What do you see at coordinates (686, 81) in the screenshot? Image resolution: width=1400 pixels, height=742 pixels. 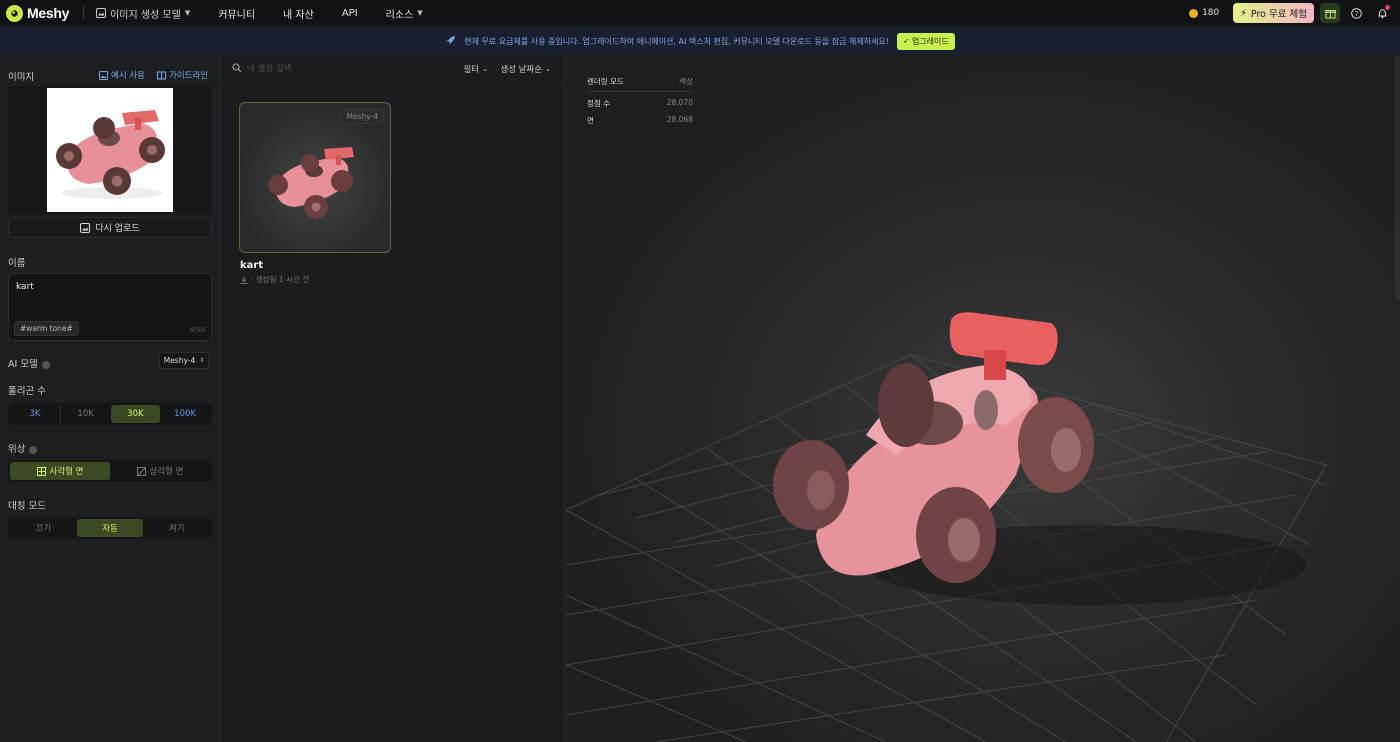 I see `render-mode-value: 색상` at bounding box center [686, 81].